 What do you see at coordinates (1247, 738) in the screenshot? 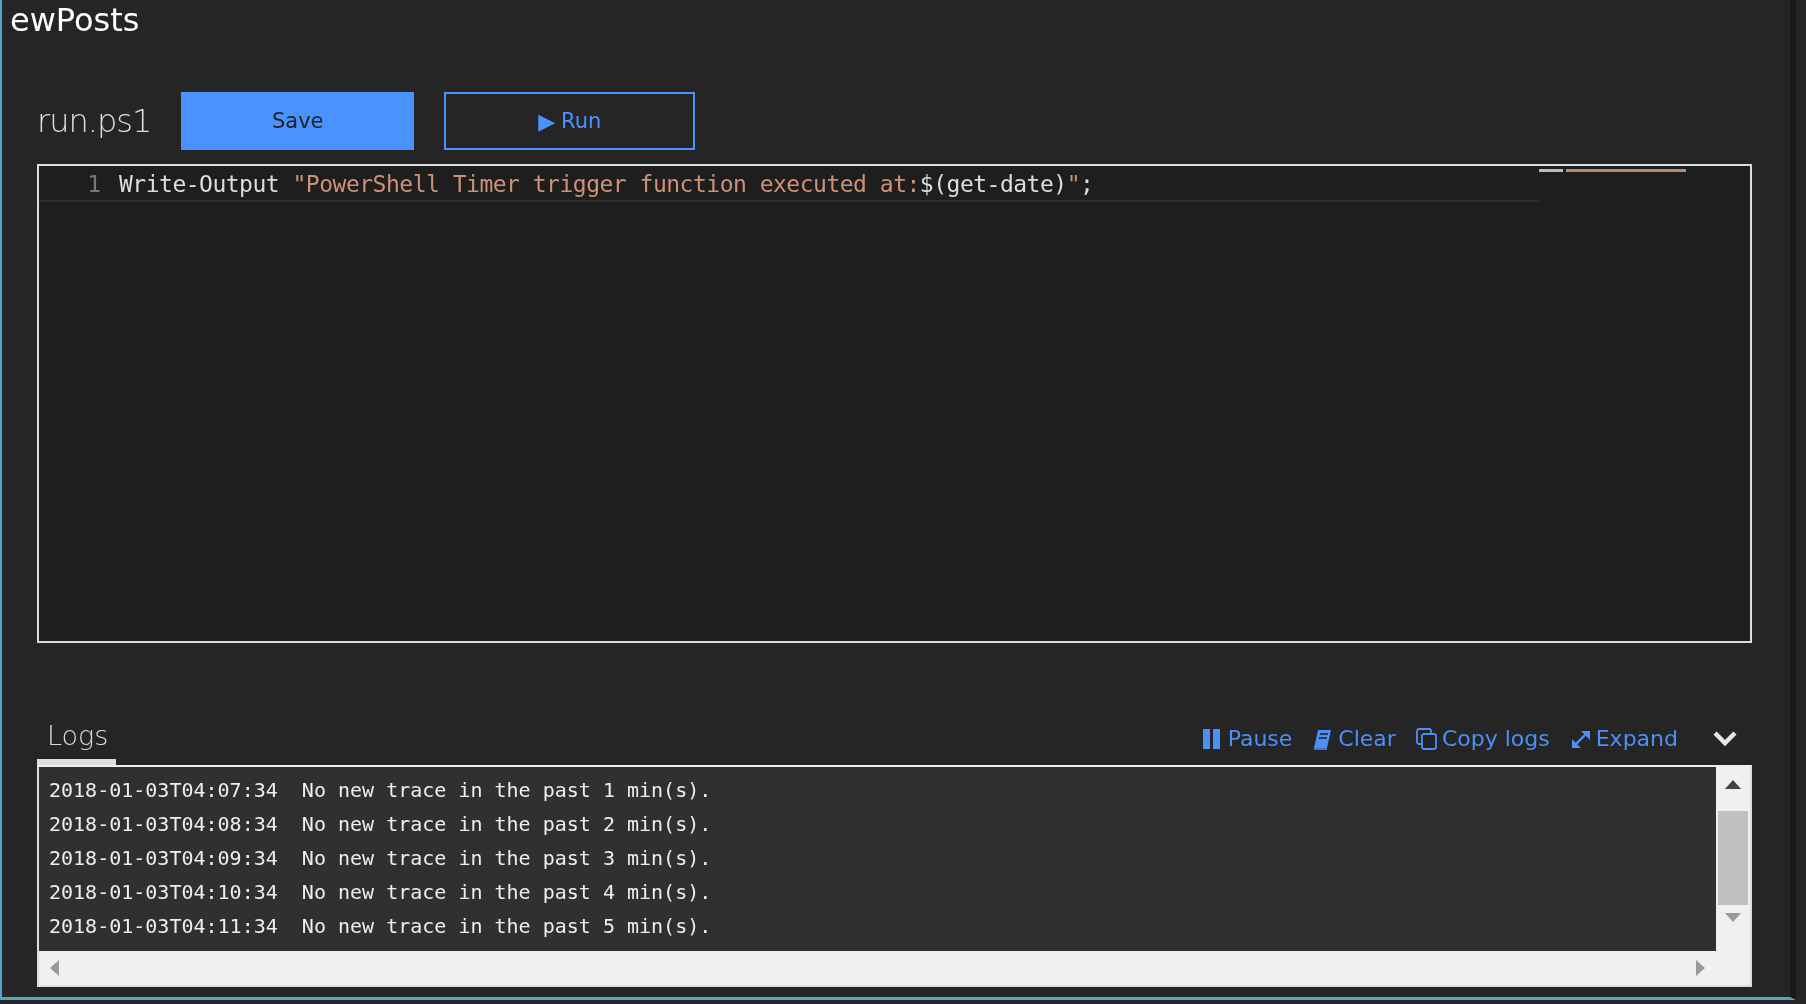
I see `pause-button: Pause` at bounding box center [1247, 738].